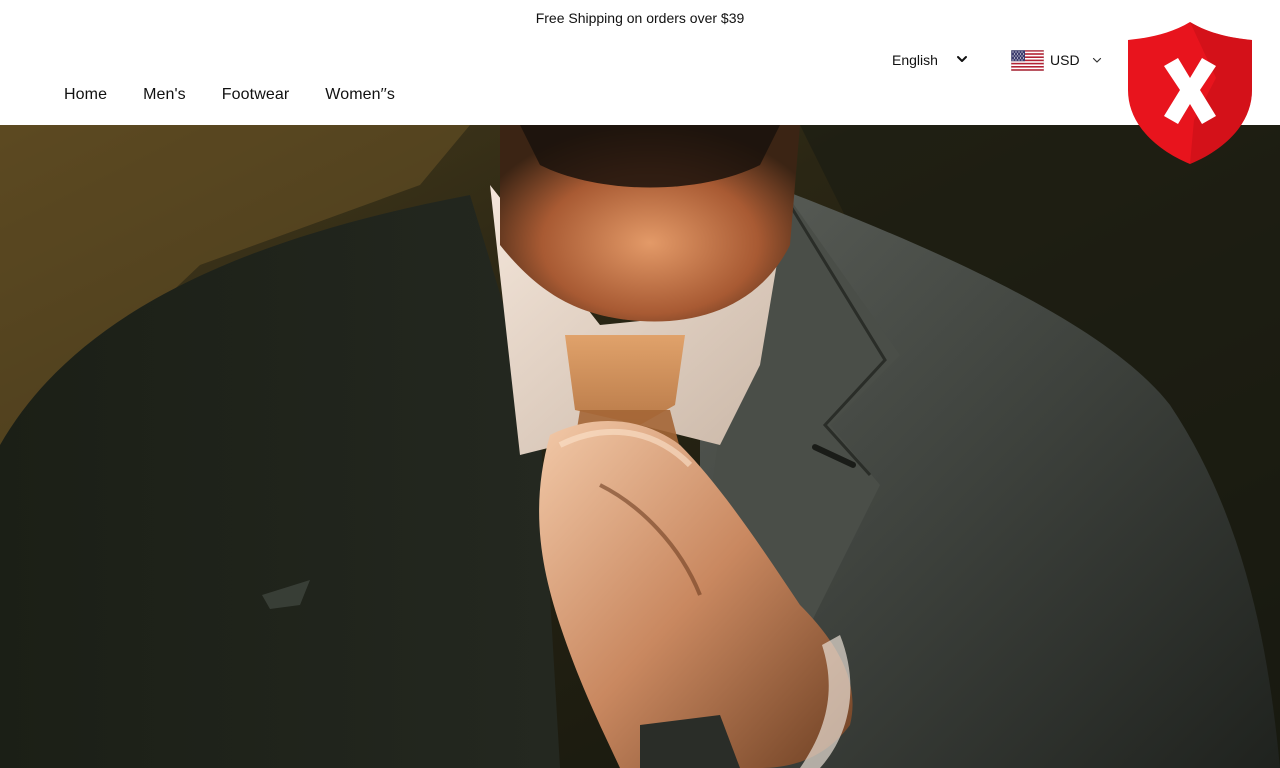 This screenshot has width=1280, height=768. Describe the element at coordinates (164, 95) in the screenshot. I see `nav-item-mens: Men's` at that location.